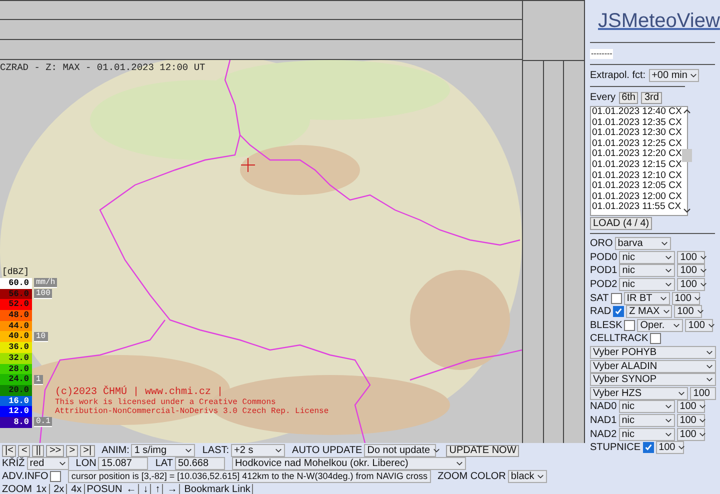 This screenshot has width=720, height=494. I want to click on adv-info-checkbox, so click(56, 476).